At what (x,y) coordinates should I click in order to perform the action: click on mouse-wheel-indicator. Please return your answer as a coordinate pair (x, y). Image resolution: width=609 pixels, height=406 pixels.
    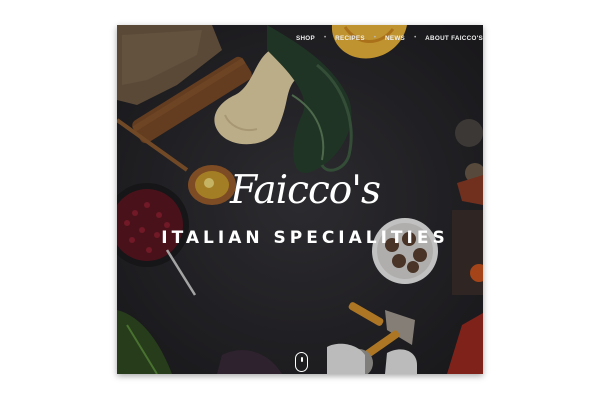
    Looking at the image, I should click on (302, 359).